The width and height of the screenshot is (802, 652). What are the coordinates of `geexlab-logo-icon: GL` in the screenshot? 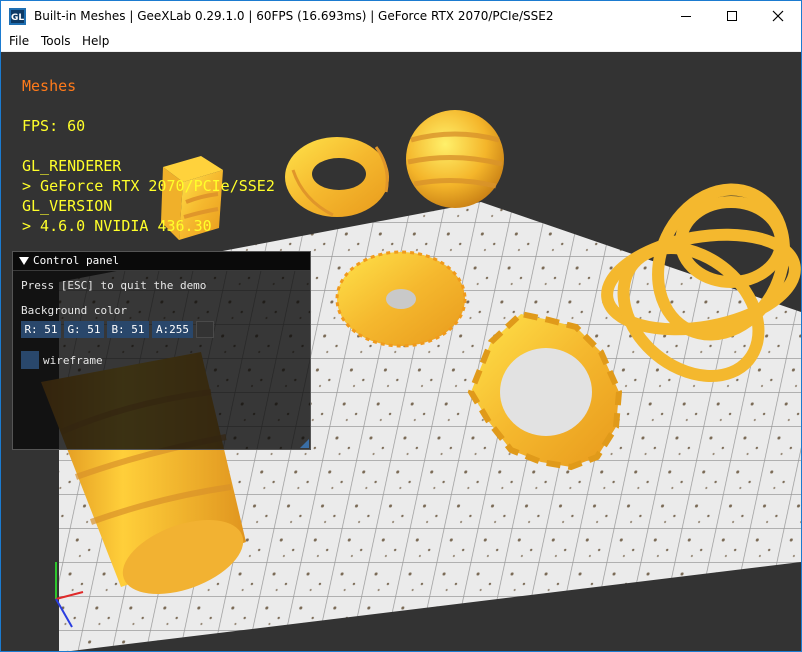 It's located at (17, 16).